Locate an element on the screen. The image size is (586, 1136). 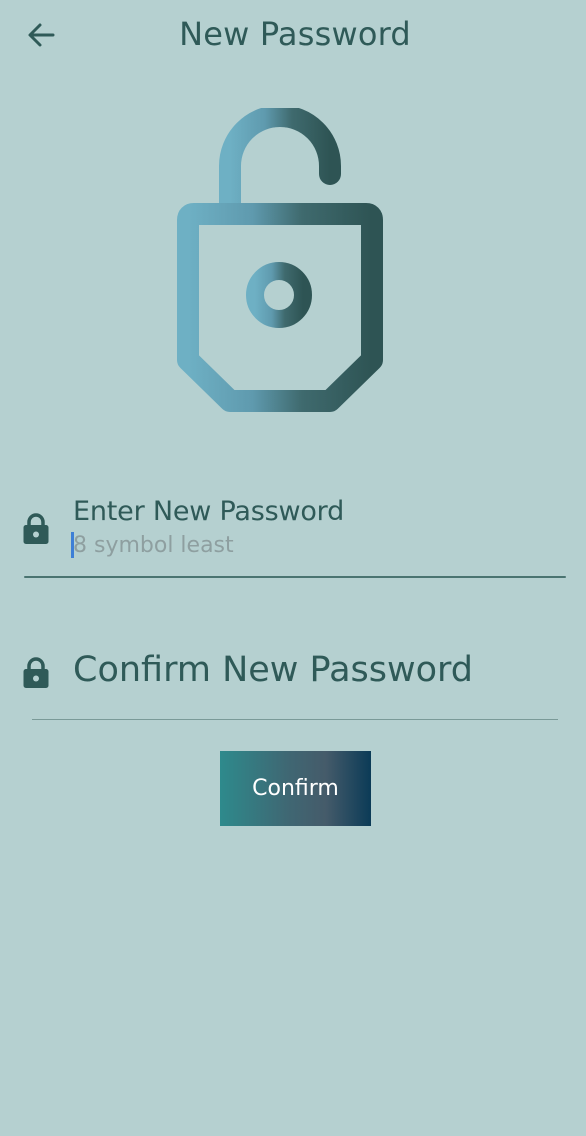
new-password-label: Enter New Password is located at coordinates (209, 511).